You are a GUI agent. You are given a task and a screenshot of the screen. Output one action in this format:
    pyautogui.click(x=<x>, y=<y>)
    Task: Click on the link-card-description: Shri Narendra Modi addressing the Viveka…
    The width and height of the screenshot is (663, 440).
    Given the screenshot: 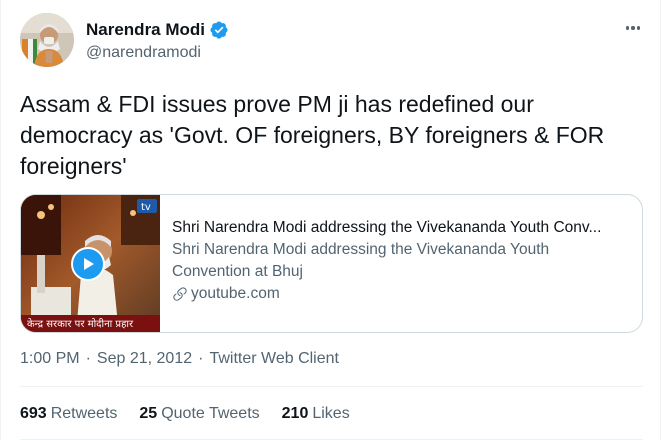 What is the action you would take?
    pyautogui.click(x=361, y=260)
    